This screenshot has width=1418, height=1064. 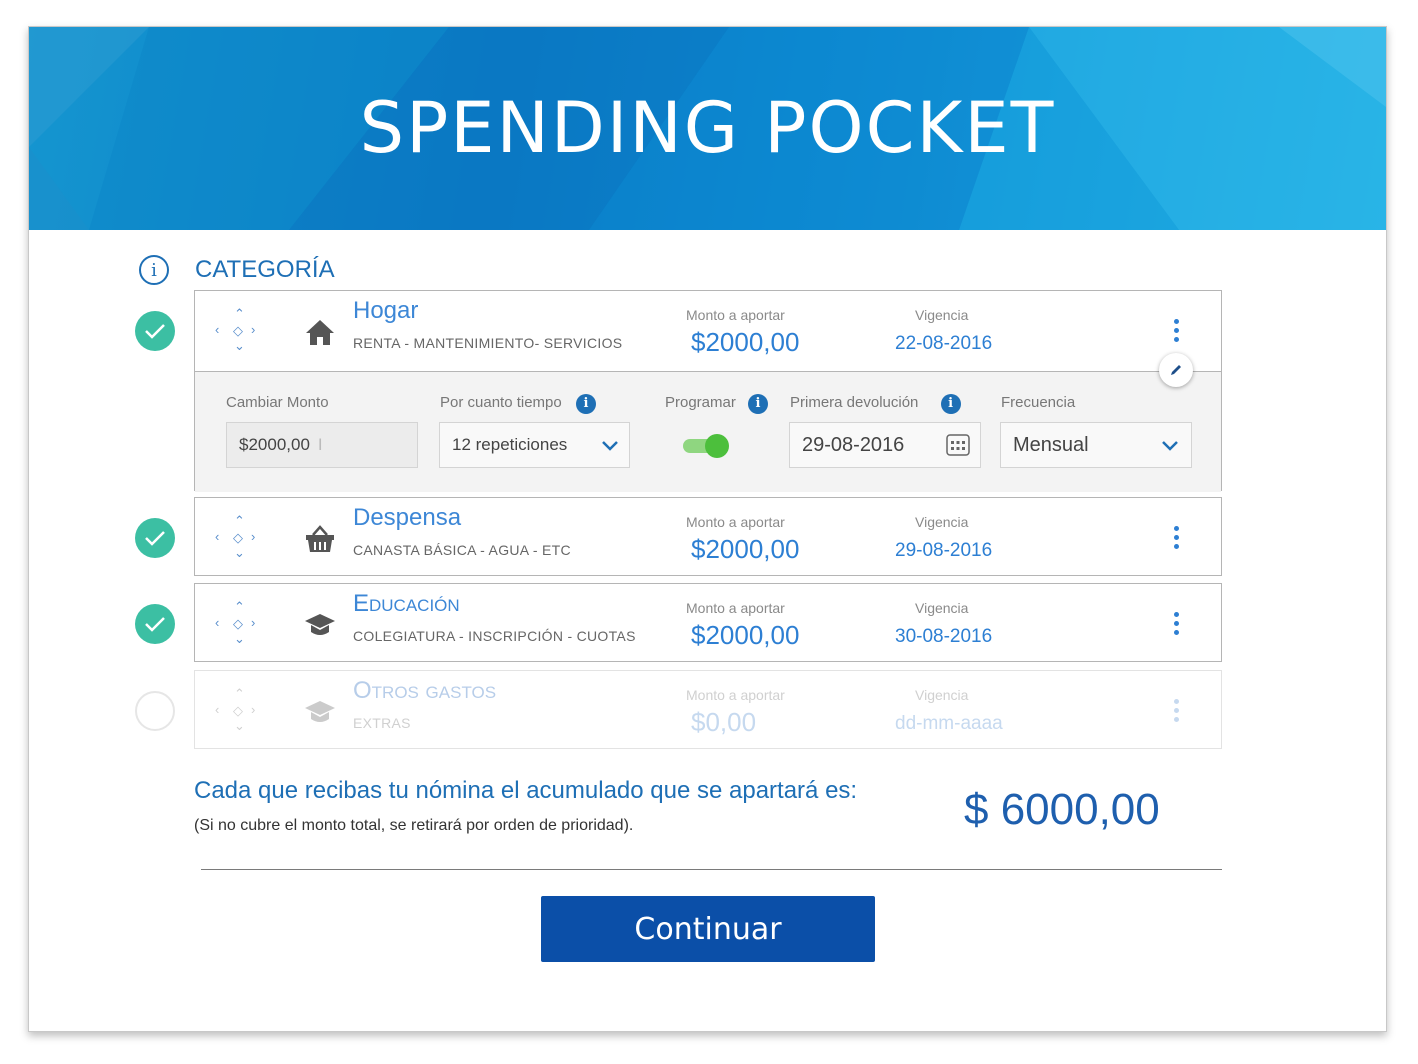 I want to click on app-title: SPENDING POCKET, so click(x=707, y=128).